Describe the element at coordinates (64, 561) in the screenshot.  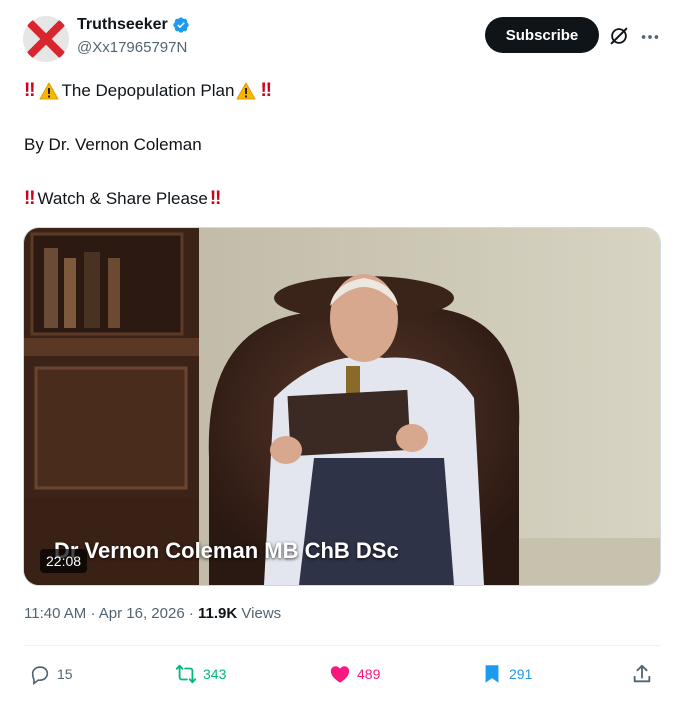
I see `video-duration: 22:08` at that location.